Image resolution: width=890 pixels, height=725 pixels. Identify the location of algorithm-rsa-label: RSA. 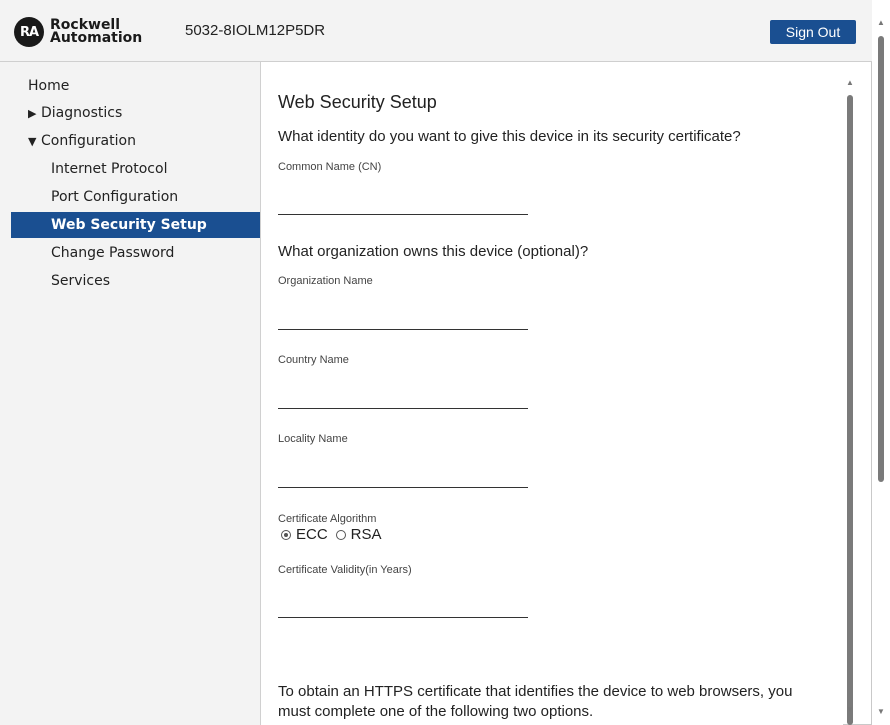
(366, 534).